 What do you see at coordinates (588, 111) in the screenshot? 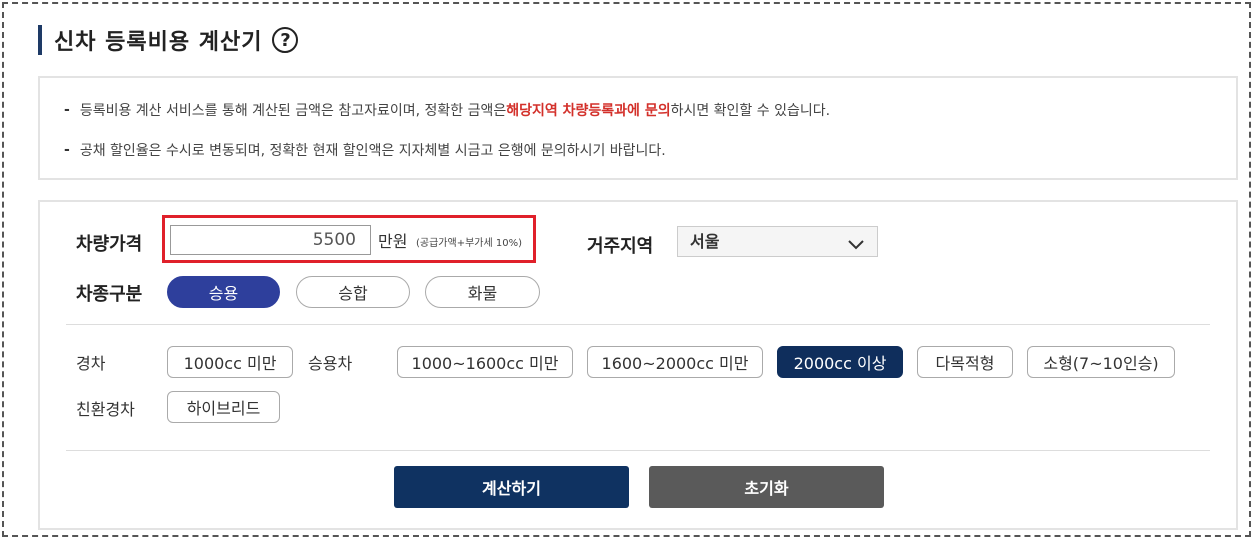
I see `notice-emphasis: 해당지역 차량등록과에 문의` at bounding box center [588, 111].